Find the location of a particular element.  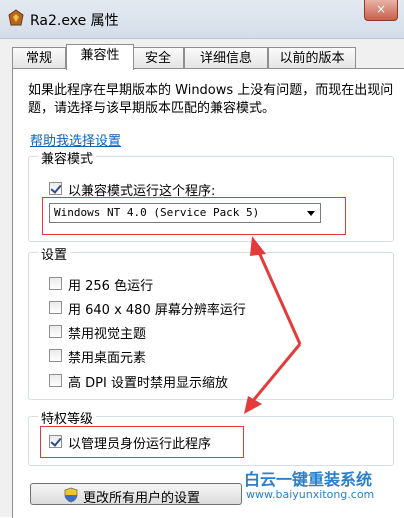

tab-label: 兼容性 is located at coordinates (100, 55).